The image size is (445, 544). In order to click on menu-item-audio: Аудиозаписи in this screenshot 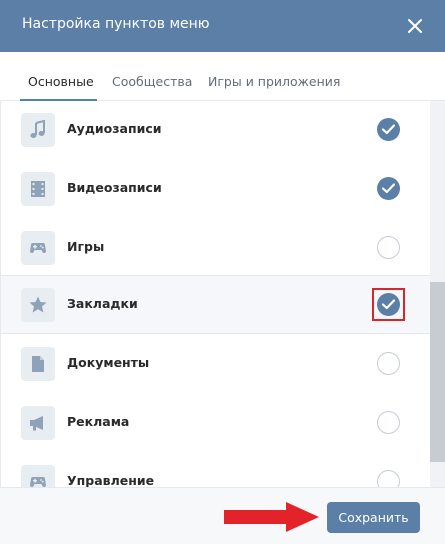, I will do `click(216, 130)`.